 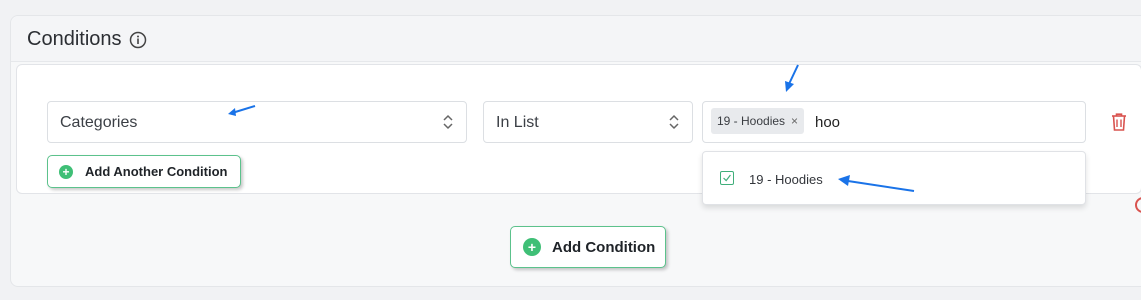 What do you see at coordinates (588, 122) in the screenshot?
I see `operator-select: In List` at bounding box center [588, 122].